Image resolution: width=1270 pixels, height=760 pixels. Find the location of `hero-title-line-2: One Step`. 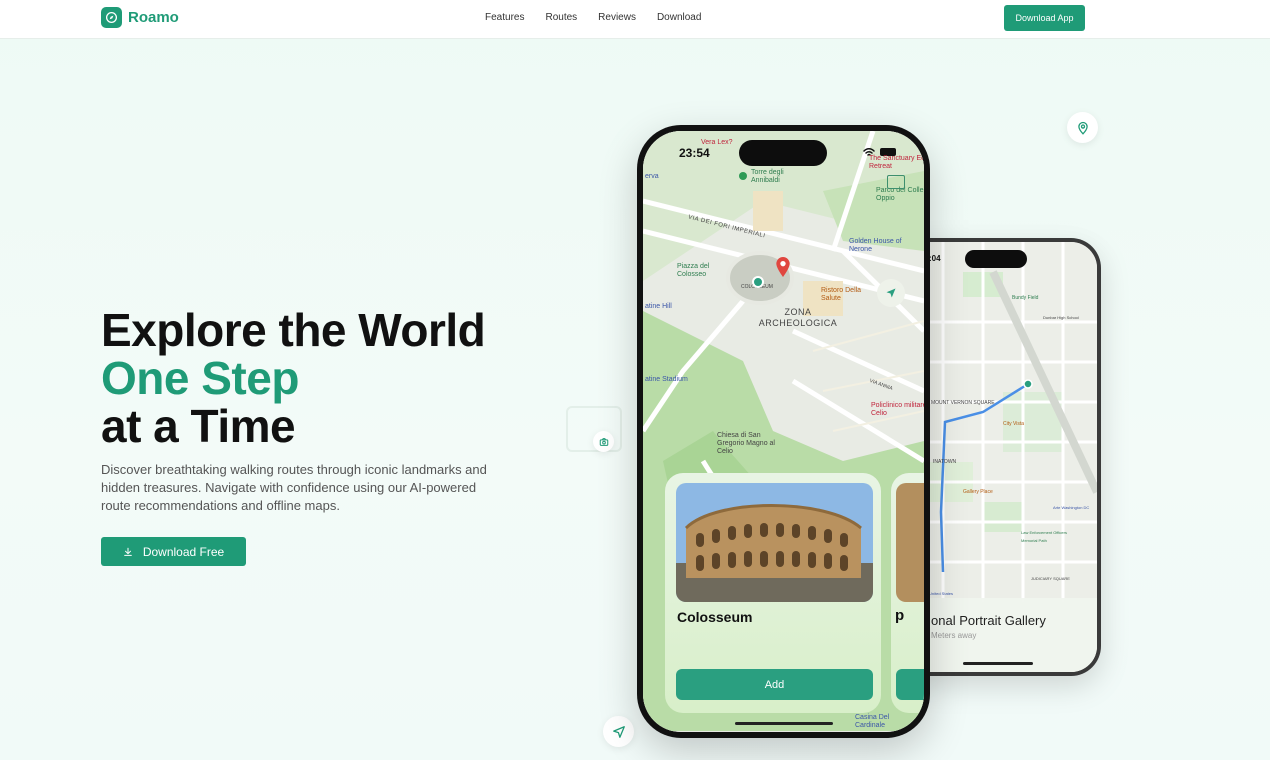

hero-title-line-2: One Step is located at coordinates (200, 378).